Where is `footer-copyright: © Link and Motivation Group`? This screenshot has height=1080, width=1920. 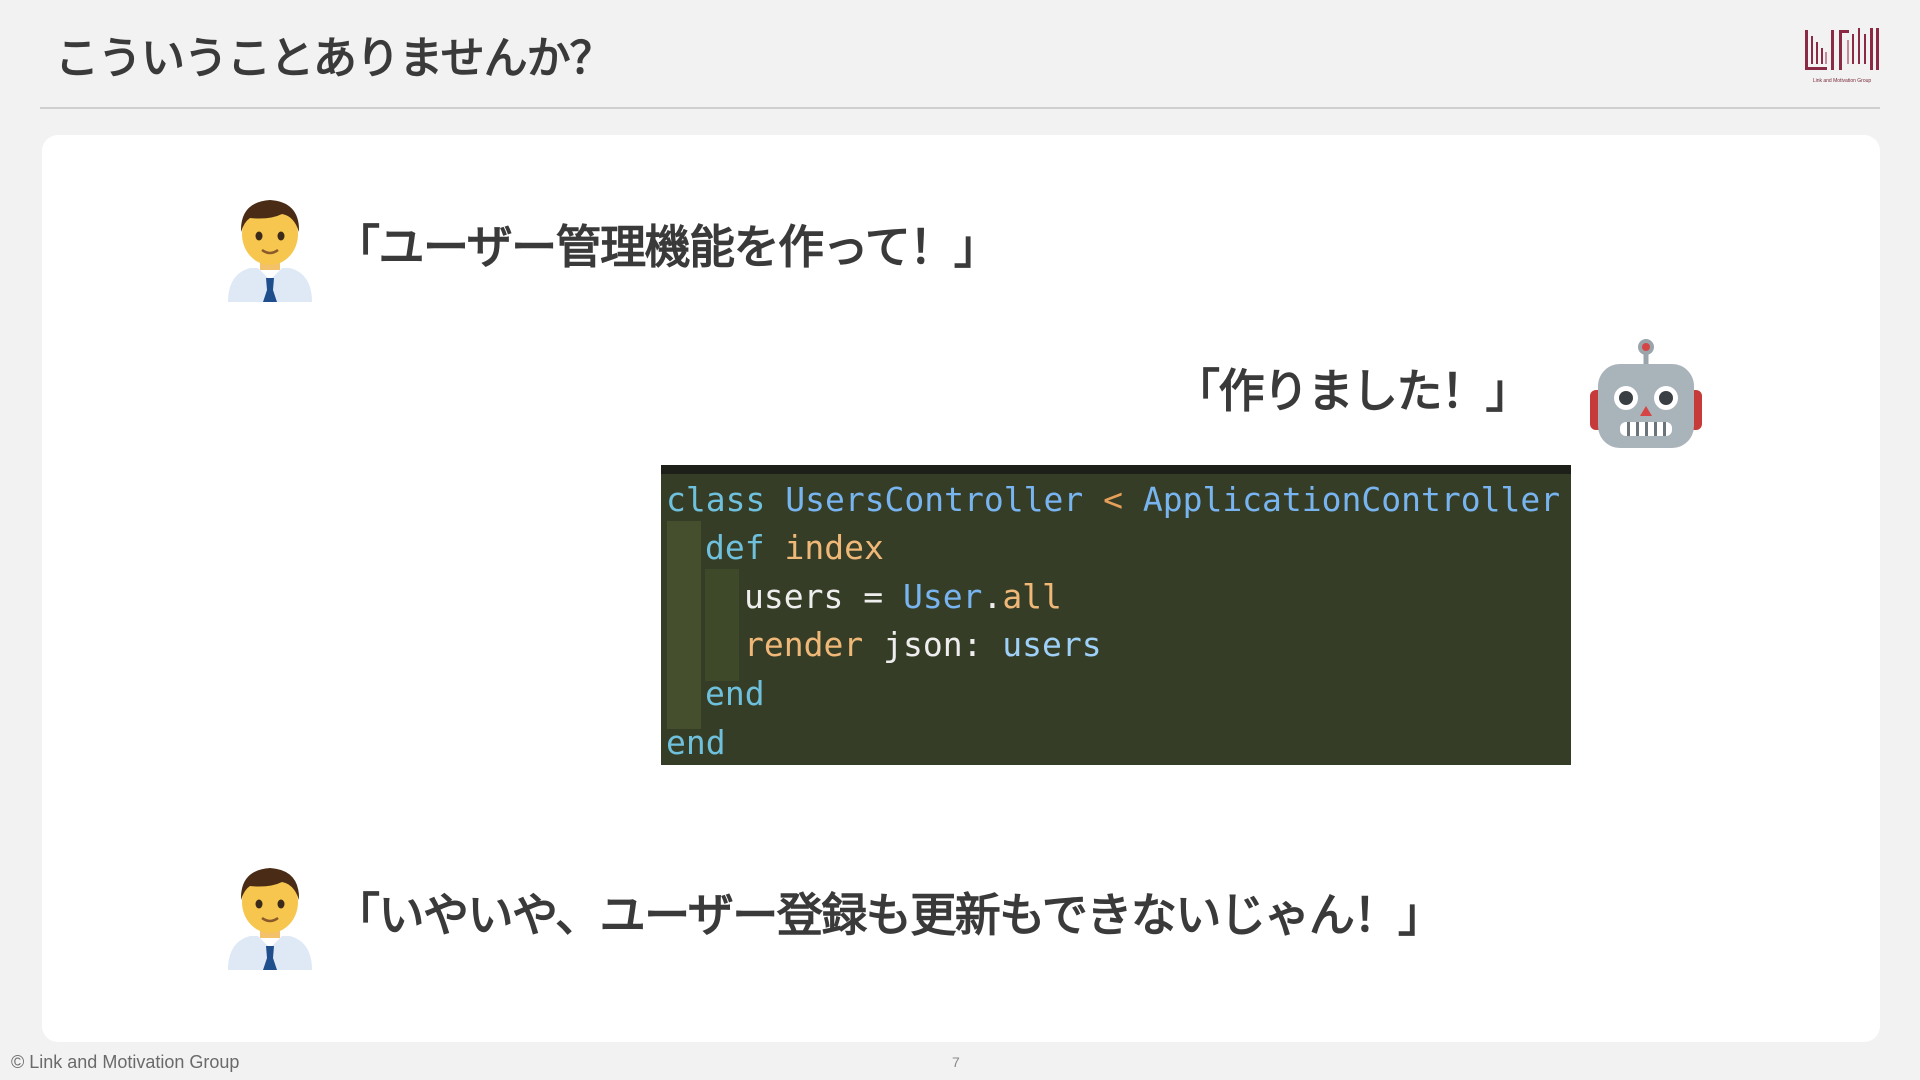
footer-copyright: © Link and Motivation Group is located at coordinates (125, 1062).